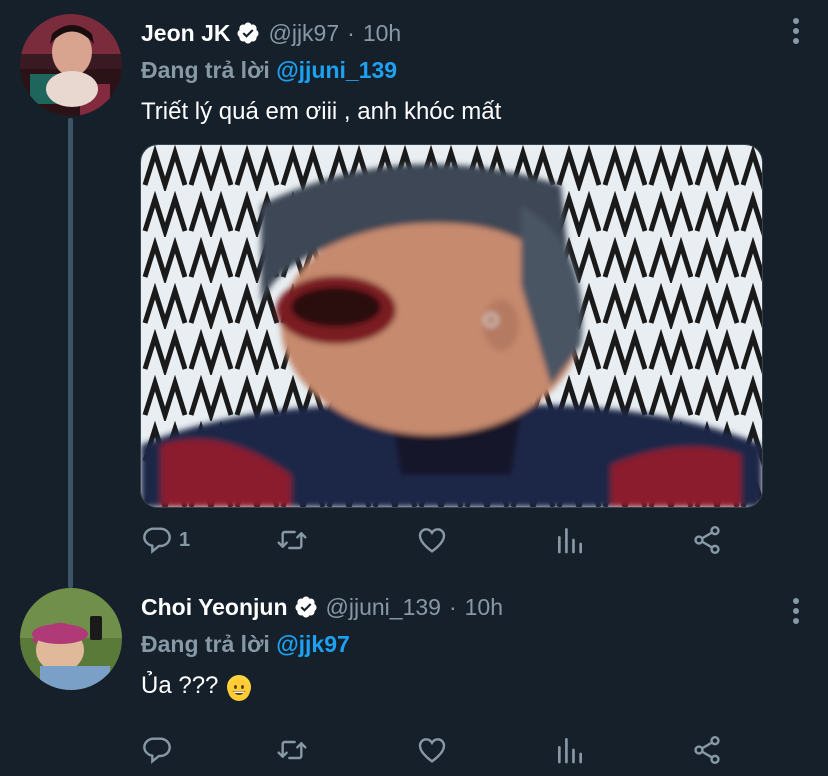  Describe the element at coordinates (474, 33) in the screenshot. I see `tweet-header: Jeon JK @jjk97 · 10h` at that location.